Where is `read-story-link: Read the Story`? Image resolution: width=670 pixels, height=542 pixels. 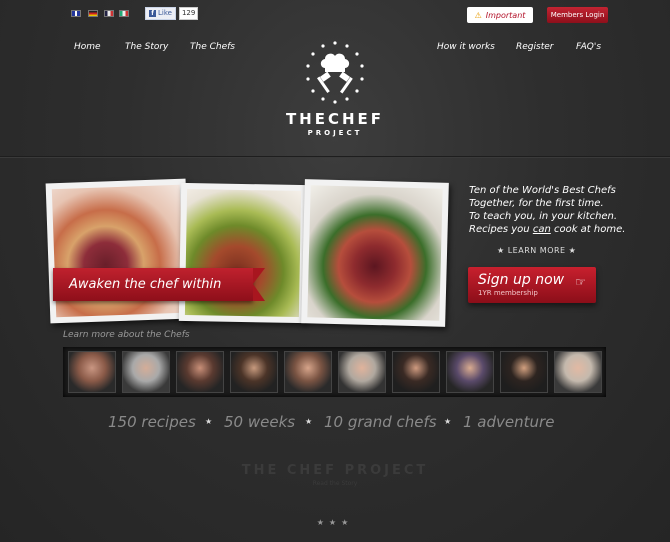 read-story-link: Read the Story is located at coordinates (335, 483).